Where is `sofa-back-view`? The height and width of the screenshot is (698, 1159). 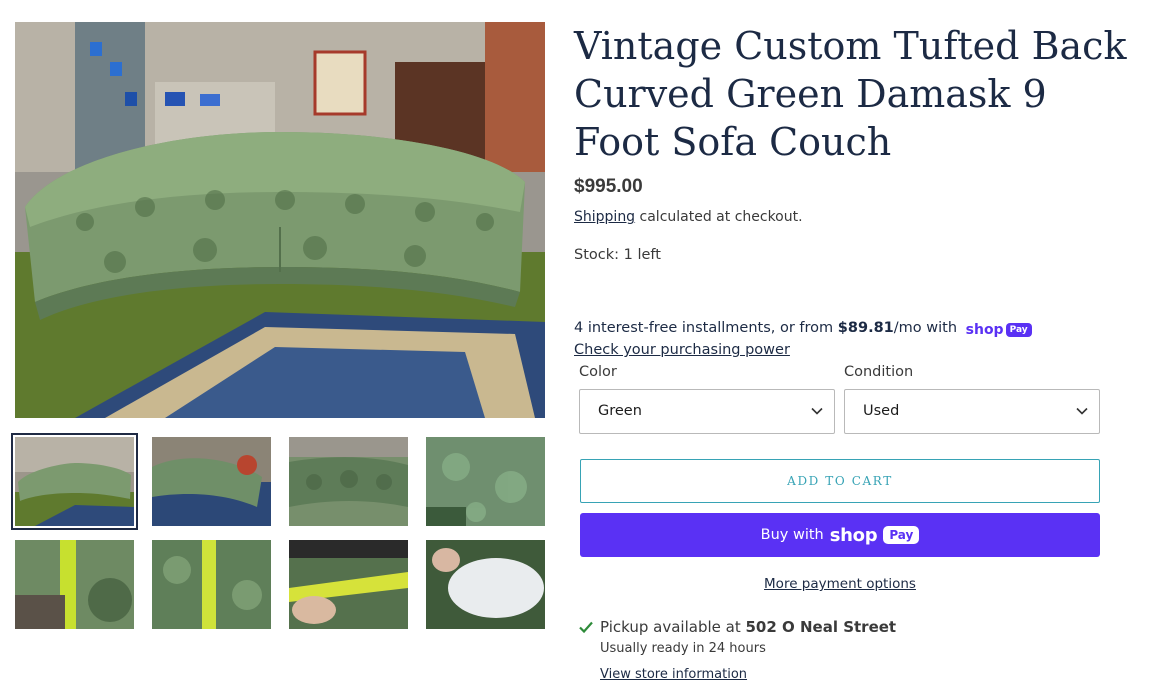 sofa-back-view is located at coordinates (348, 481).